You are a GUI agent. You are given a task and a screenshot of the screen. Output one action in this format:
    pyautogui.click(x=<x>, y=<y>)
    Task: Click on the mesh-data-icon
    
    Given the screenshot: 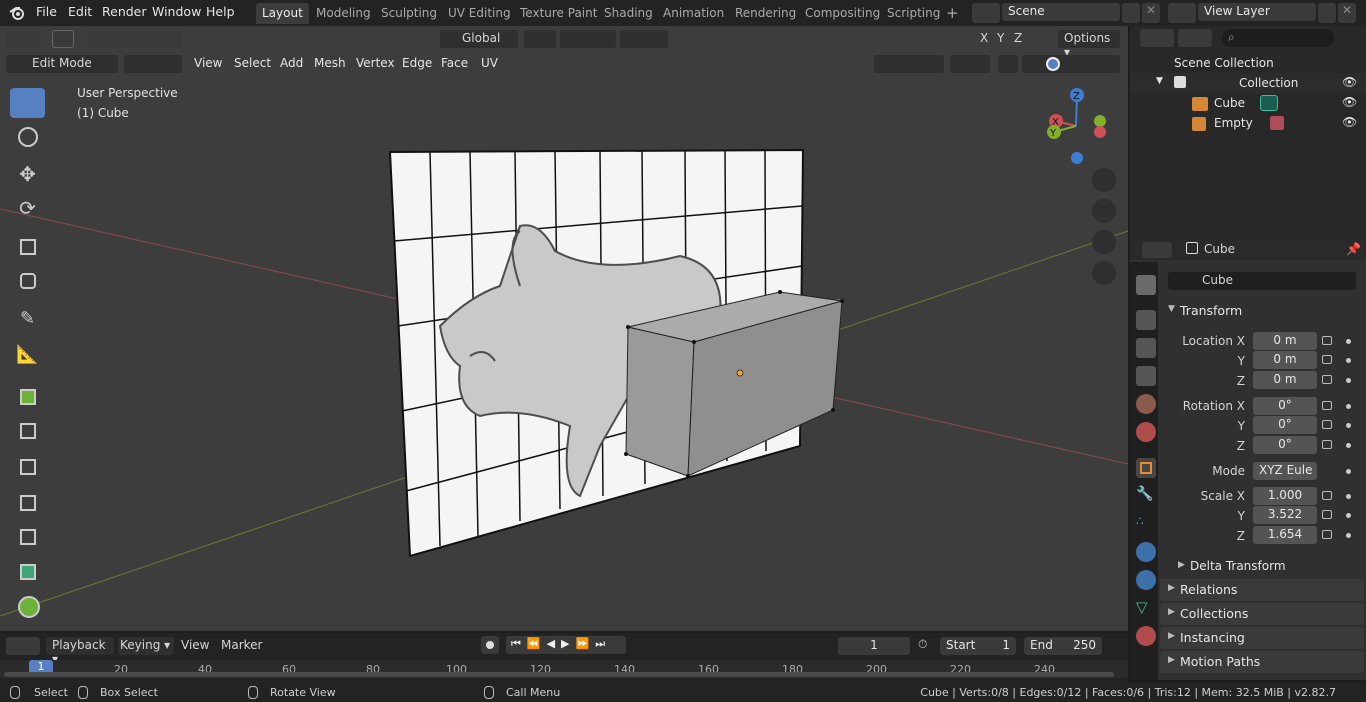 What is the action you would take?
    pyautogui.click(x=1269, y=103)
    